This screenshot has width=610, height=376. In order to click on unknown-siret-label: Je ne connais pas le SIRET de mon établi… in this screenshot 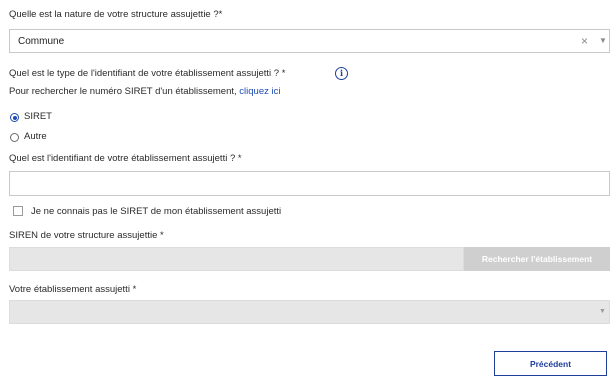, I will do `click(156, 211)`.